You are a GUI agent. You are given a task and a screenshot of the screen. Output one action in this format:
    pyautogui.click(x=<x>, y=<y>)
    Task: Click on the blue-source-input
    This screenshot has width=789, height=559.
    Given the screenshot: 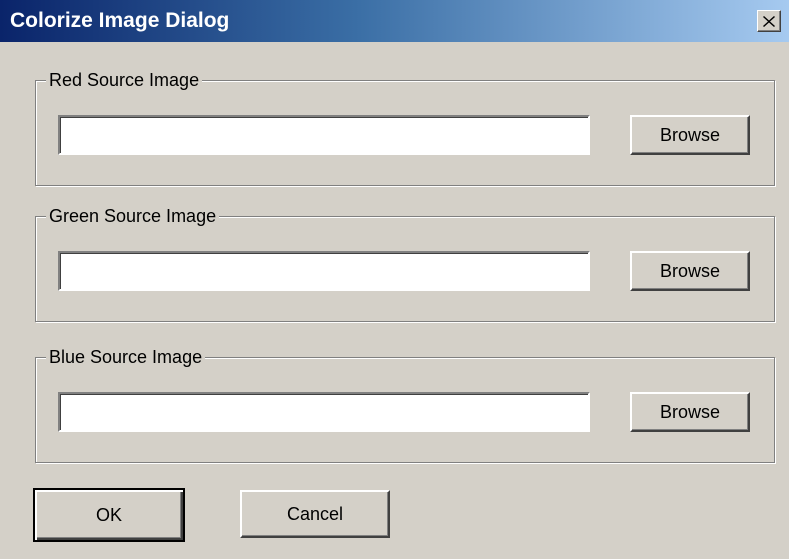 What is the action you would take?
    pyautogui.click(x=324, y=412)
    